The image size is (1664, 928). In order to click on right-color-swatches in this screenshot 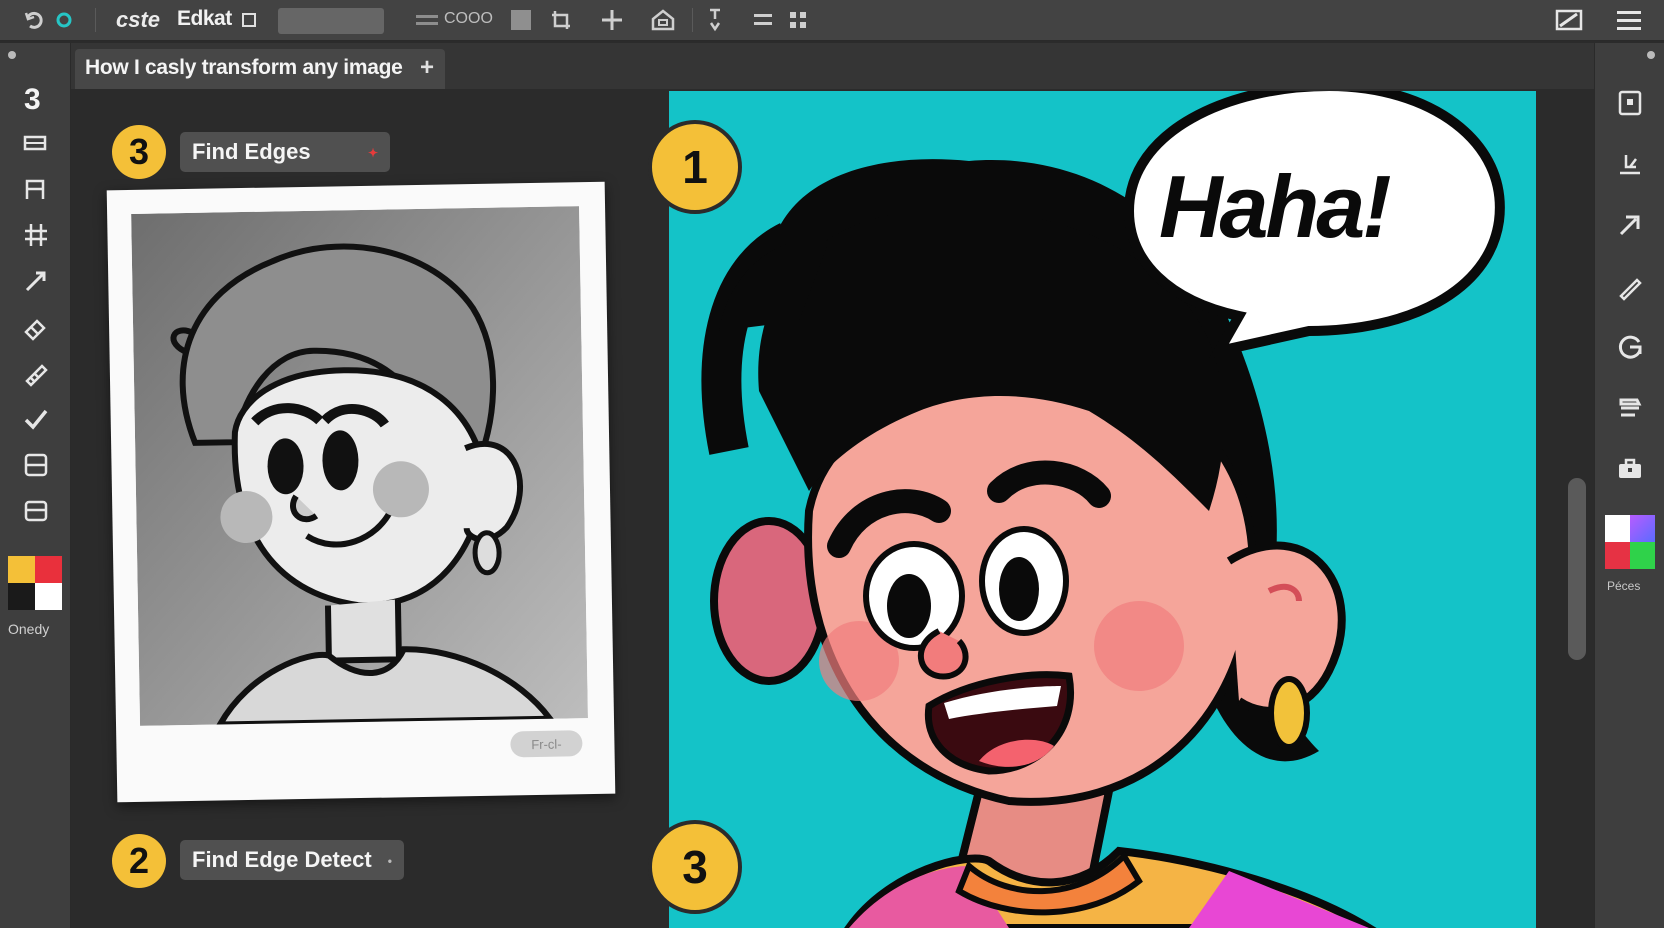, I will do `click(1630, 542)`.